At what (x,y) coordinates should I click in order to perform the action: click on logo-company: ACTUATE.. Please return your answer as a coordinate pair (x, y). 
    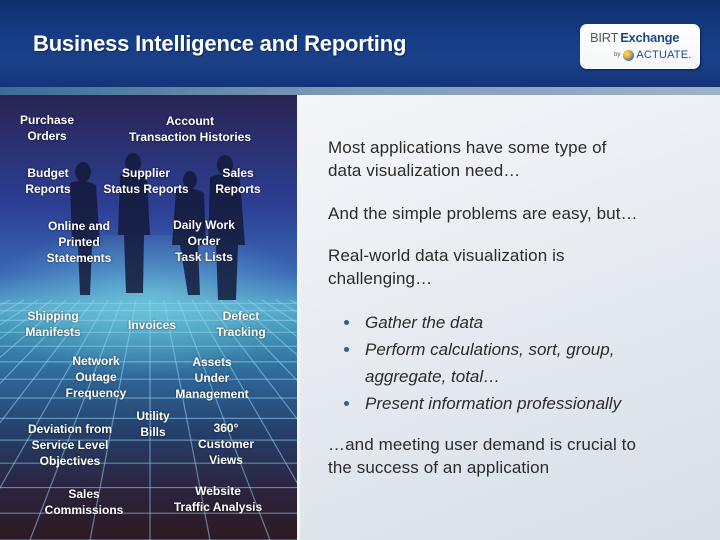
    Looking at the image, I should click on (664, 55).